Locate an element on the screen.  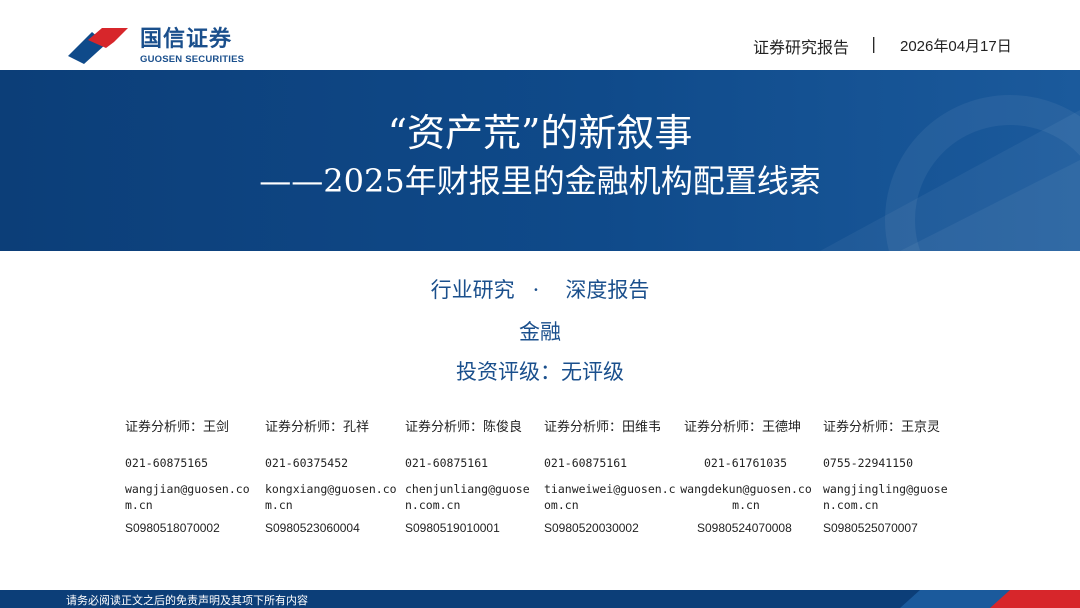
analyst-email: kongxiang@guosen.com.cn is located at coordinates (334, 497).